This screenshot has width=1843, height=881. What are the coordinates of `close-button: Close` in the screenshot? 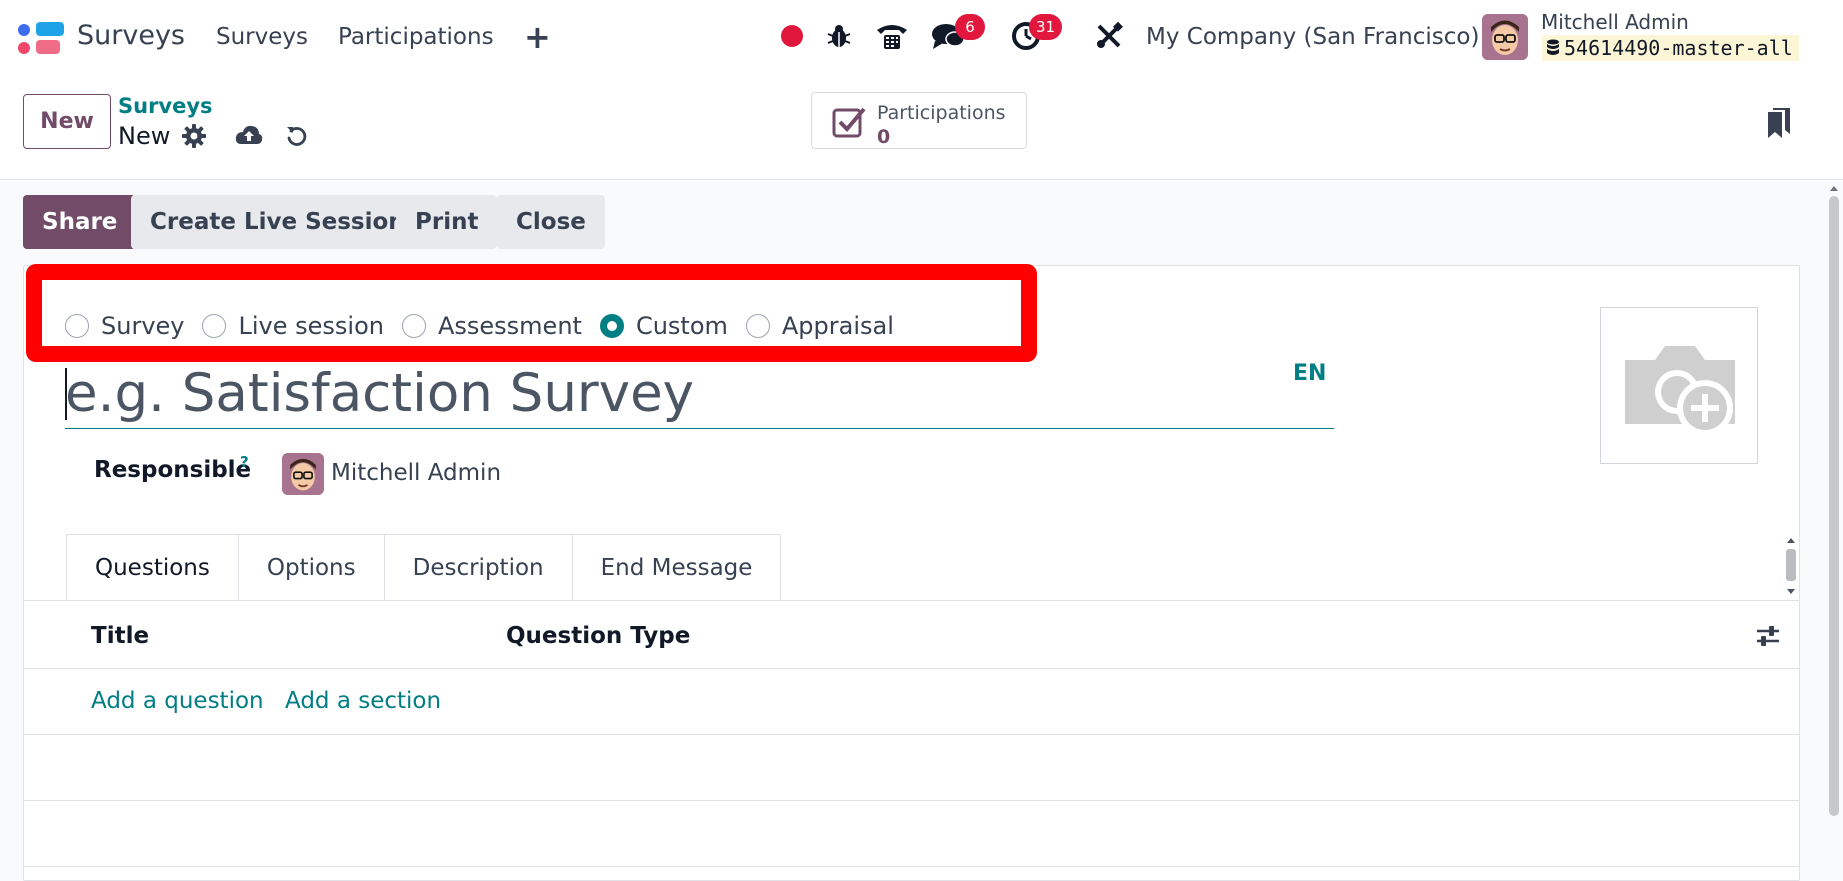 It's located at (551, 222).